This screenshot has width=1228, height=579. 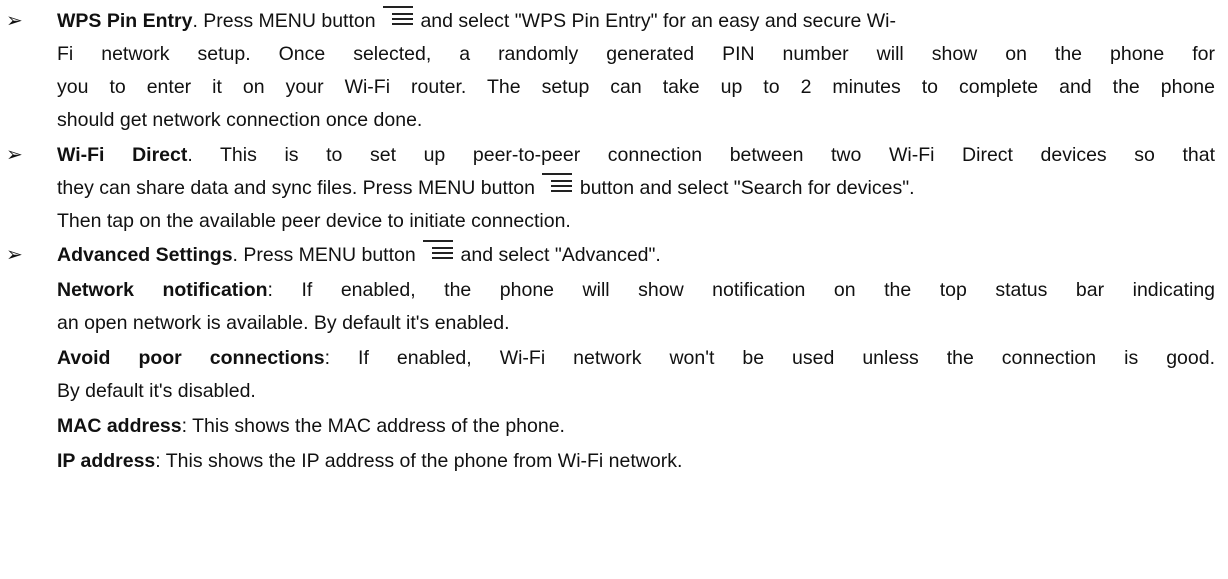 What do you see at coordinates (156, 391) in the screenshot?
I see `text-line: By default it's disabled.` at bounding box center [156, 391].